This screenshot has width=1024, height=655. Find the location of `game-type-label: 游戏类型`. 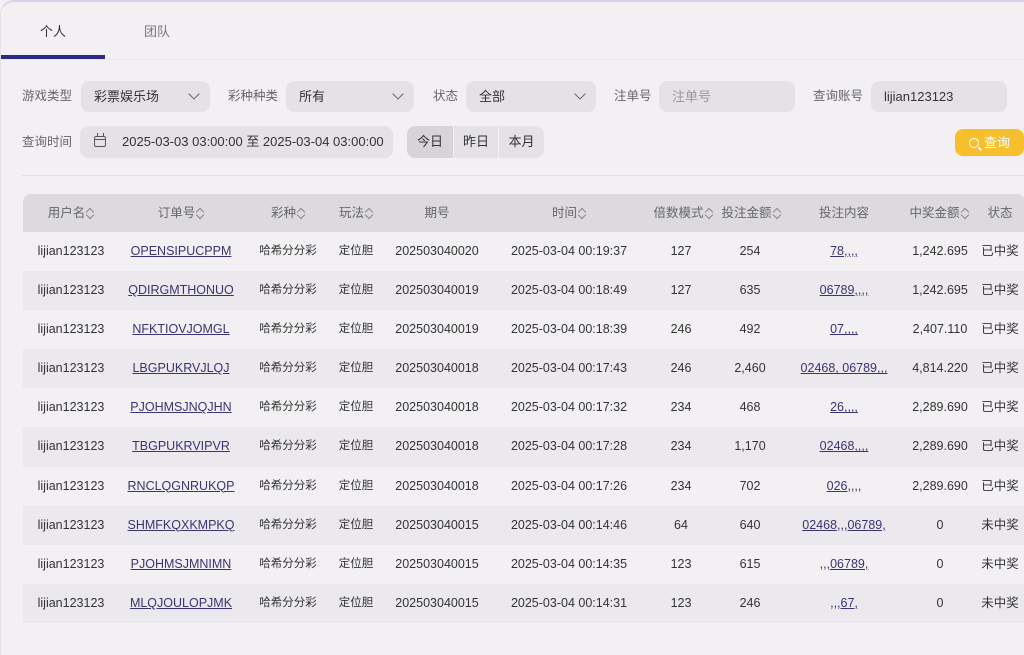

game-type-label: 游戏类型 is located at coordinates (47, 96).